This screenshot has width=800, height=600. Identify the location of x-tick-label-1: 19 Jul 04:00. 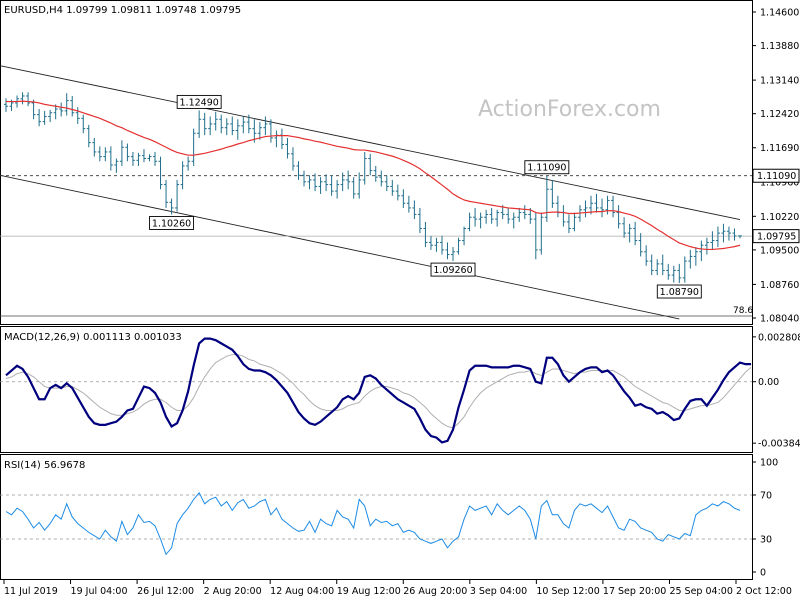
(99, 591).